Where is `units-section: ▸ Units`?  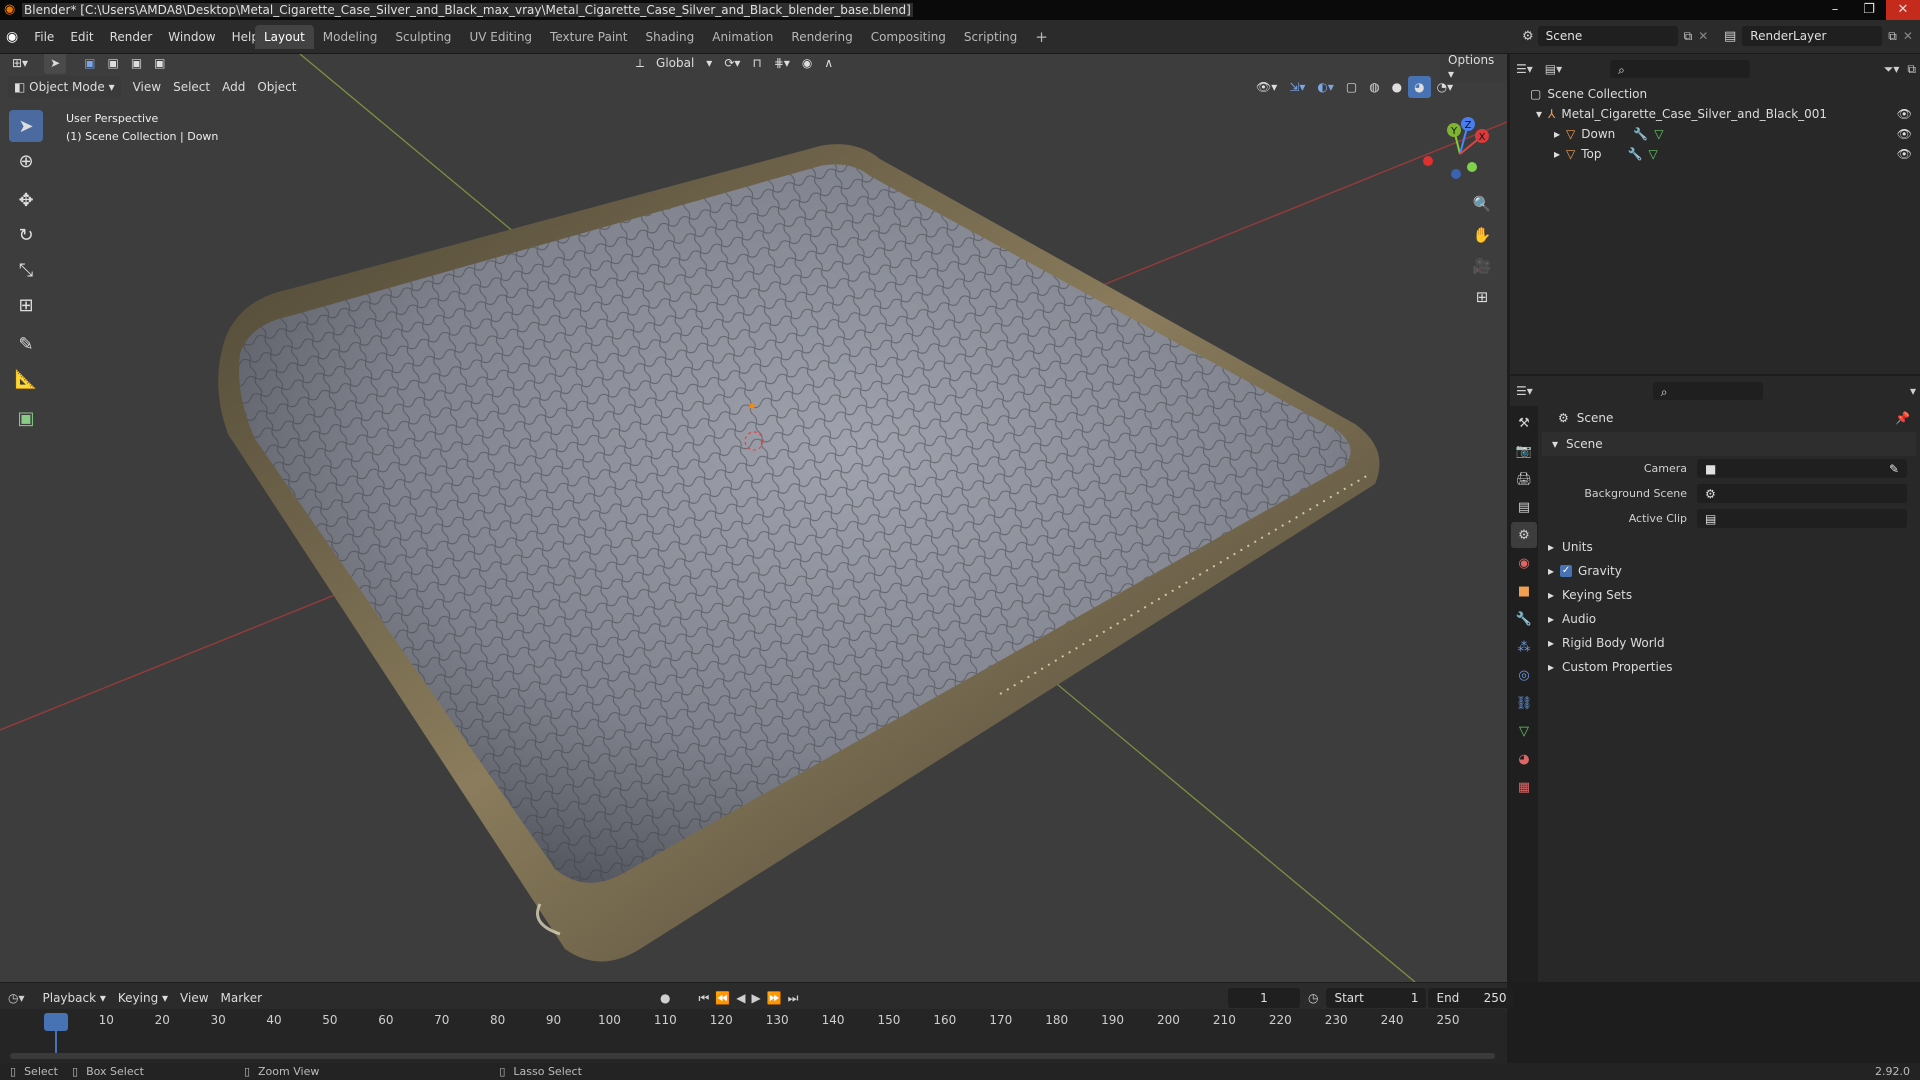
units-section: ▸ Units is located at coordinates (1729, 547).